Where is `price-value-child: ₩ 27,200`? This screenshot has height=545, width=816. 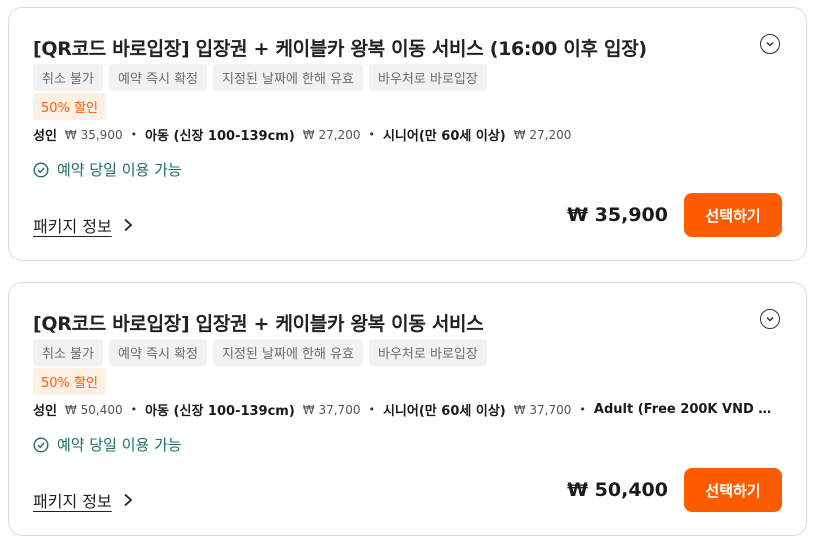
price-value-child: ₩ 27,200 is located at coordinates (331, 134).